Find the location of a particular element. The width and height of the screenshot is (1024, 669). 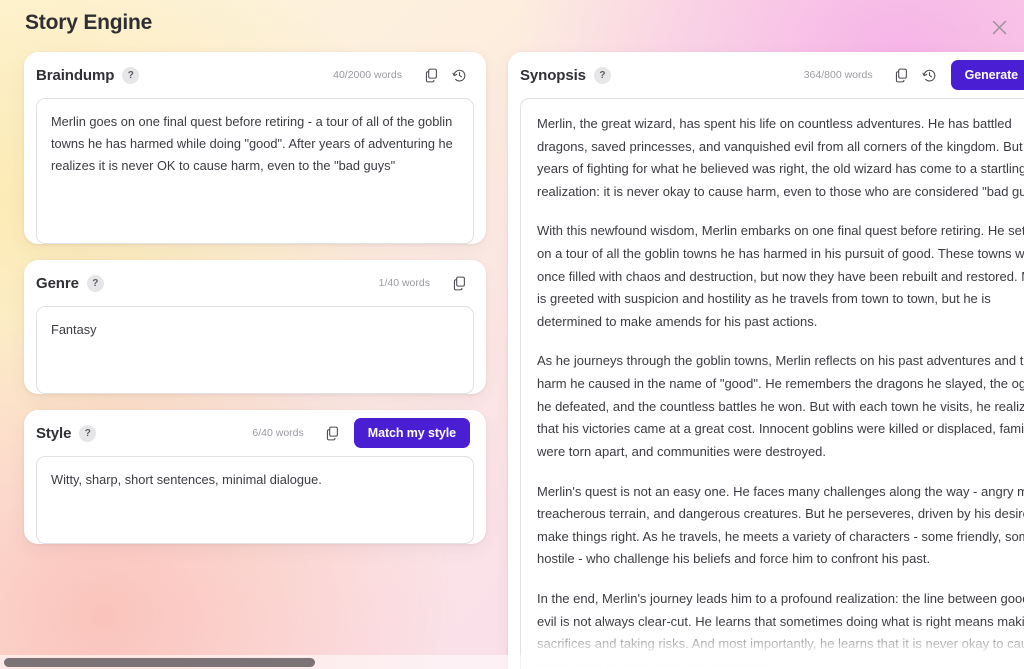

close-button is located at coordinates (999, 27).